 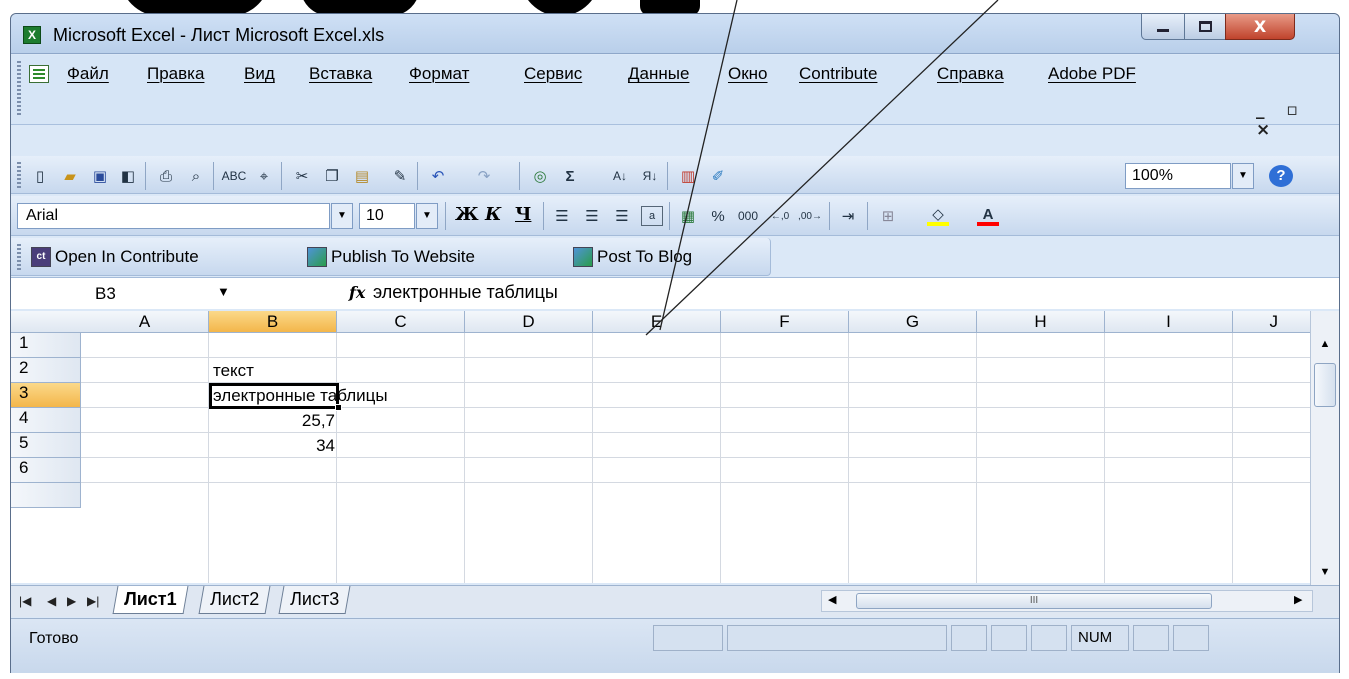 What do you see at coordinates (913, 322) in the screenshot?
I see `column-header-g: G` at bounding box center [913, 322].